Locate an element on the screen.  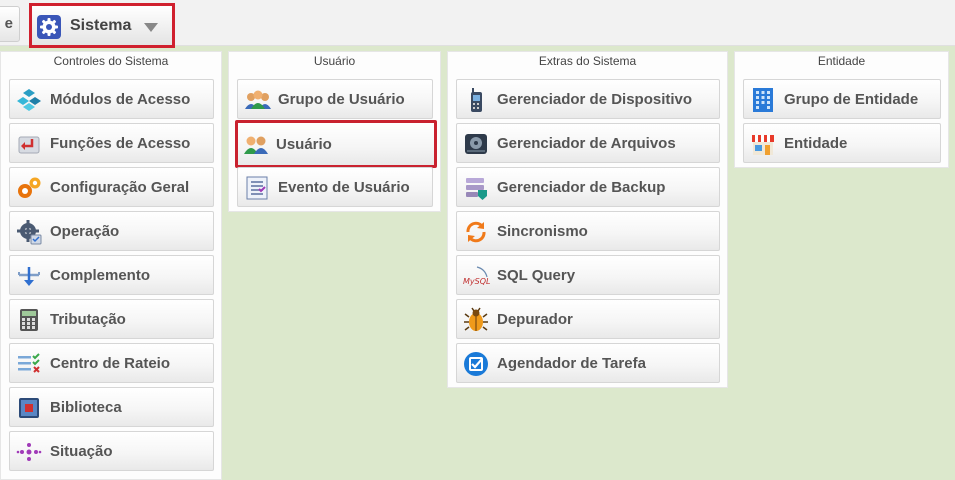
menu-item-gerenciador-de-arquivos: Gerenciador de Arquivos is located at coordinates (588, 143).